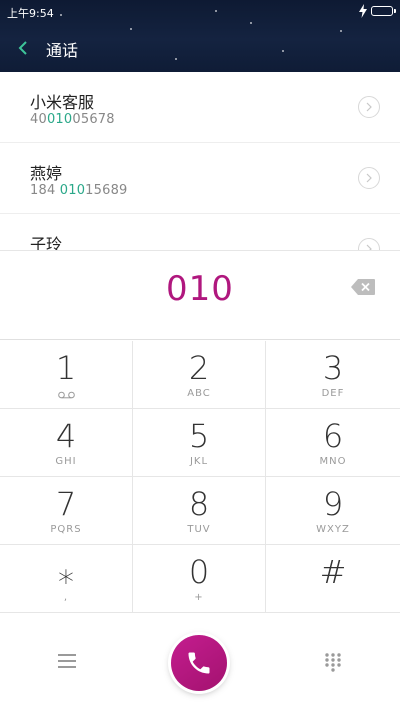 The width and height of the screenshot is (400, 711). I want to click on call-button, so click(199, 663).